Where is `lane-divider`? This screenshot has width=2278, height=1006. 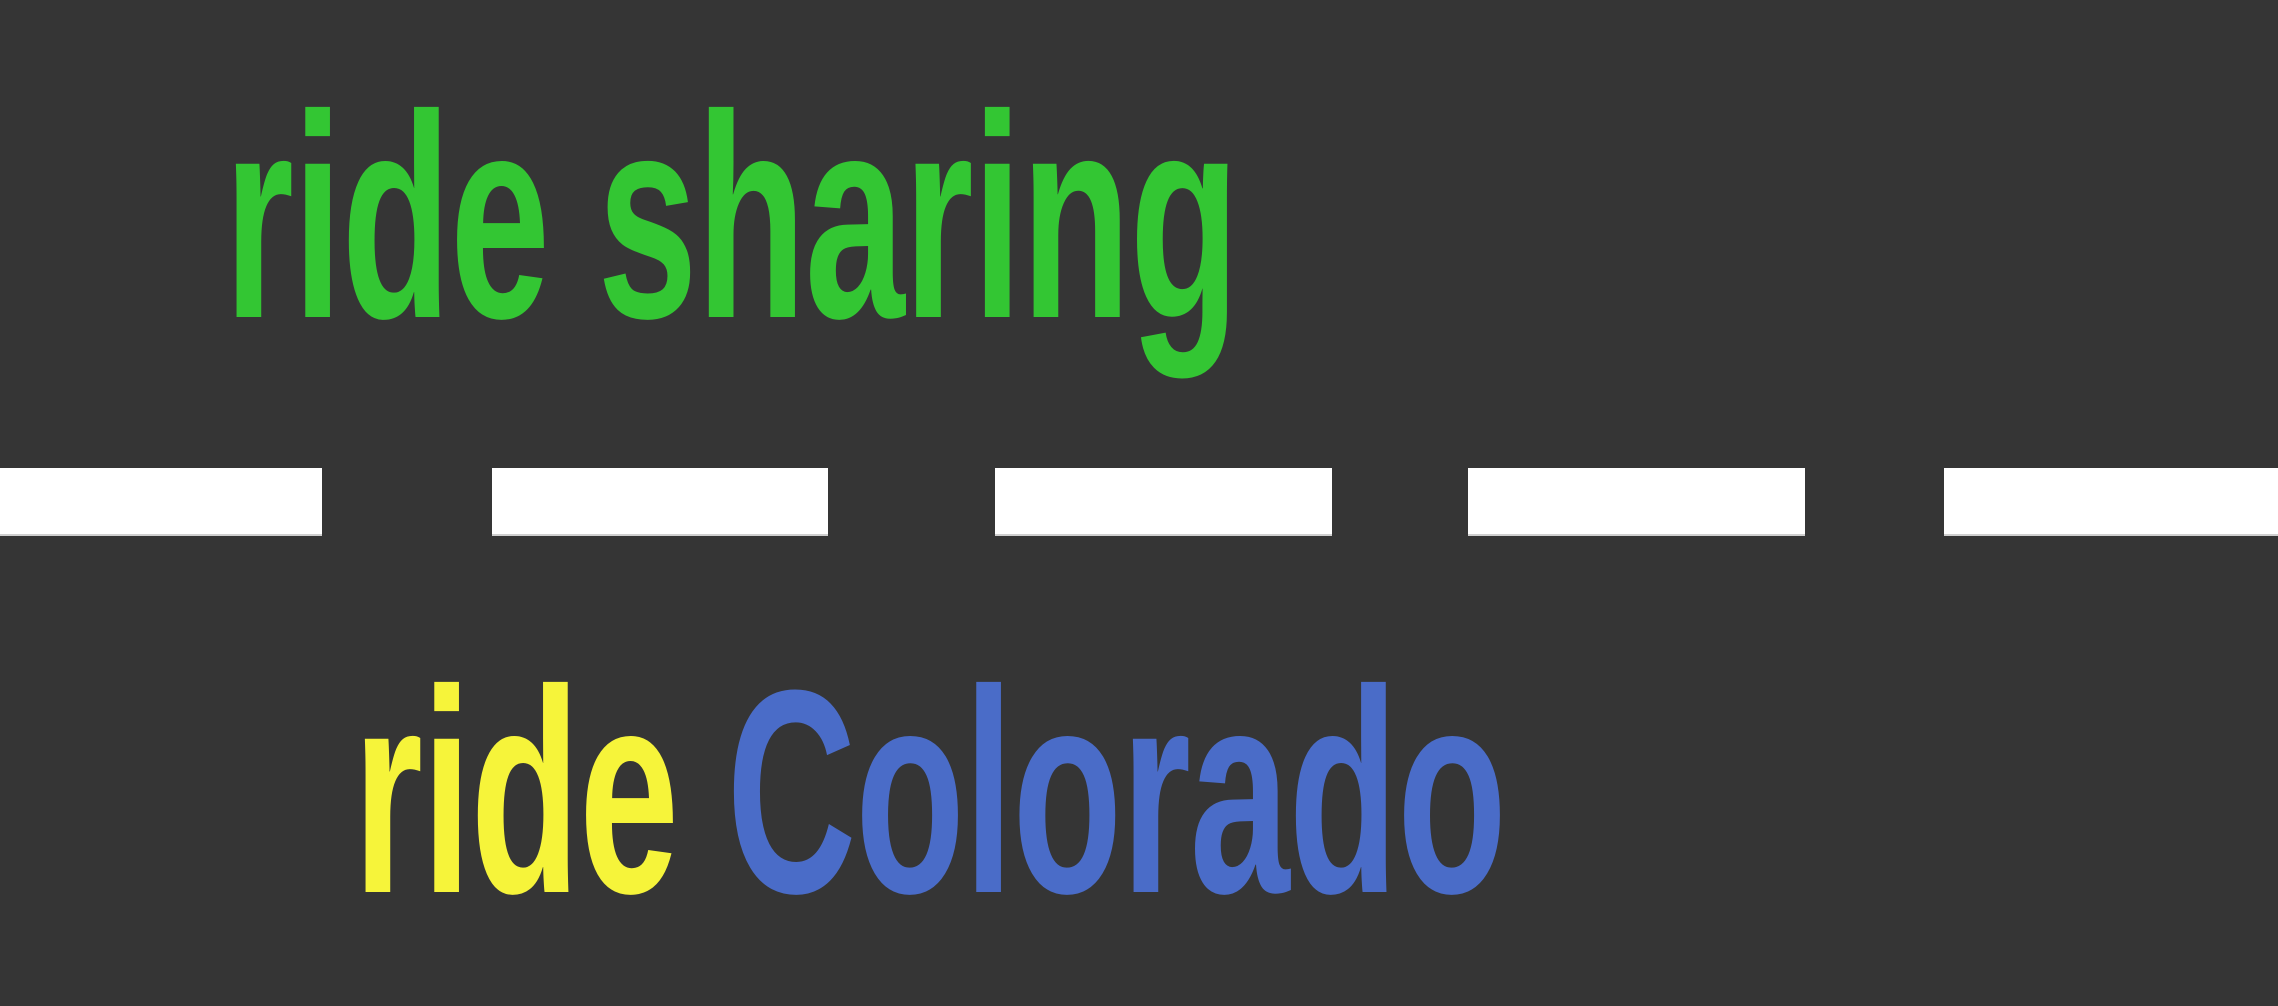 lane-divider is located at coordinates (1139, 502).